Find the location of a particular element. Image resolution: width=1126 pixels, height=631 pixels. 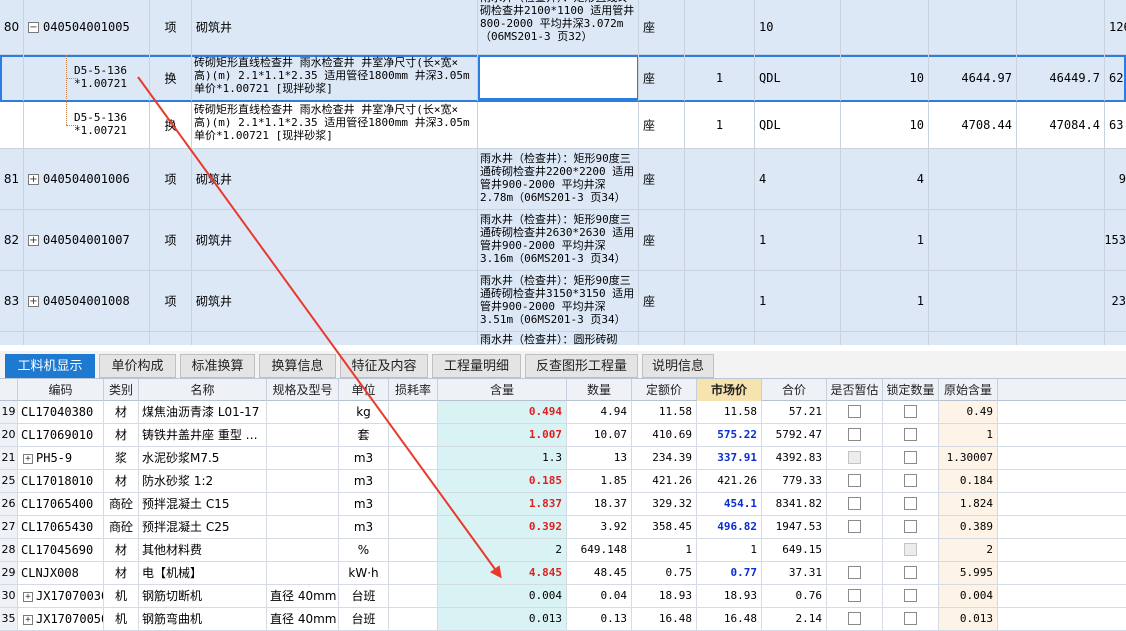

col-header-unit: 单位 is located at coordinates (364, 390).